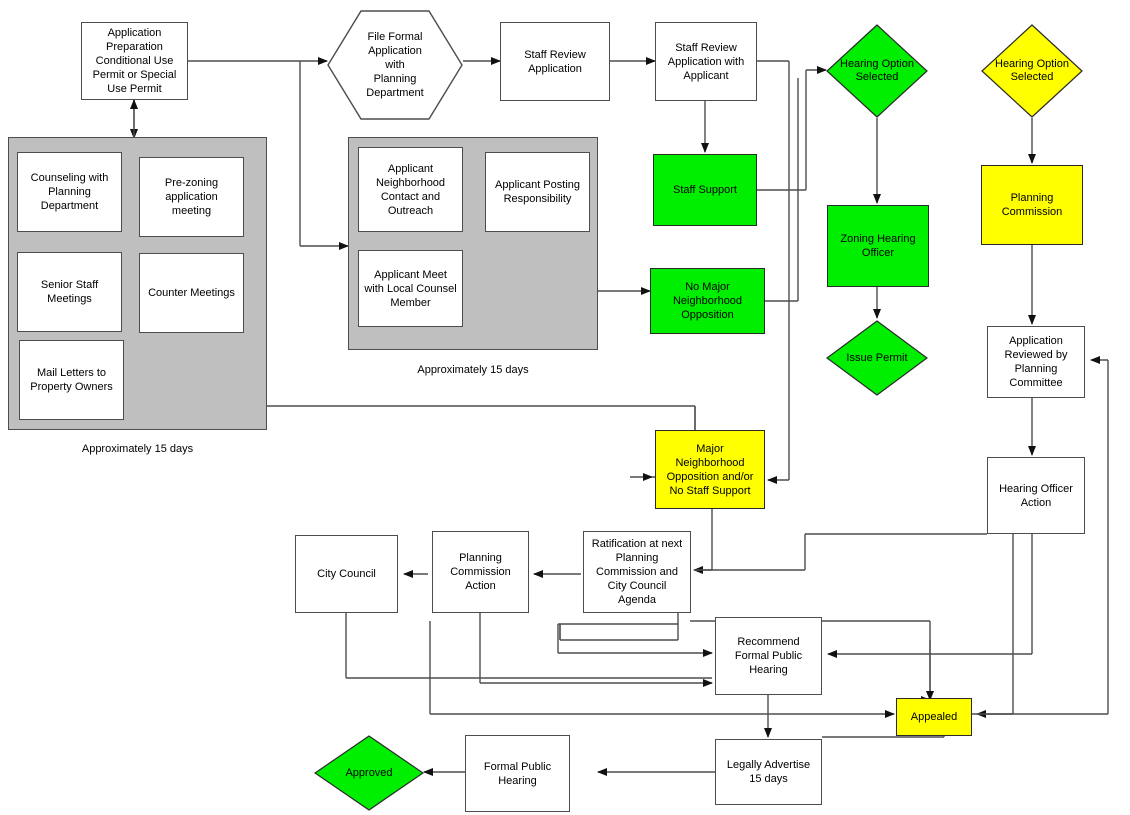  I want to click on node-approved-label: Approved, so click(369, 772).